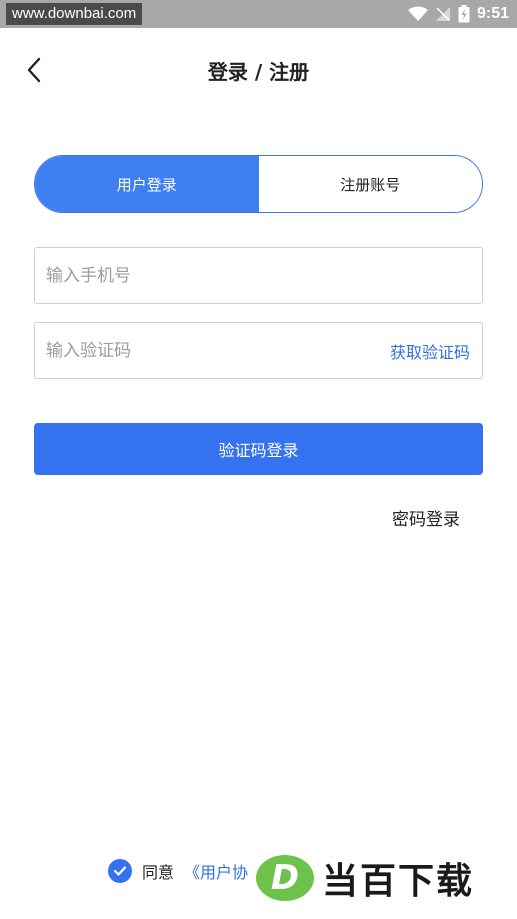 Image resolution: width=517 pixels, height=919 pixels. I want to click on status-icons: 9:51, so click(458, 14).